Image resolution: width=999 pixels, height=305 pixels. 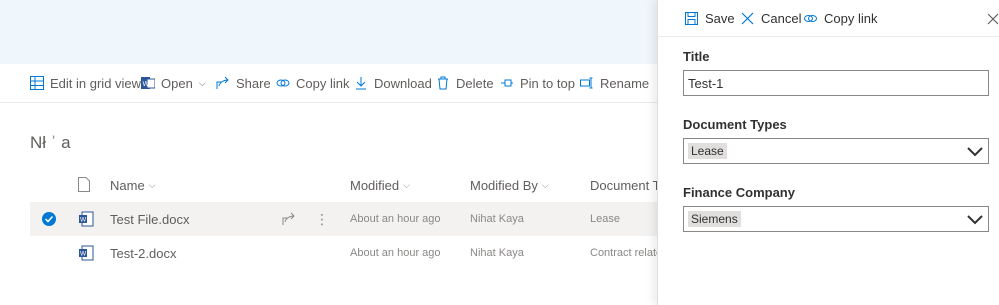 What do you see at coordinates (691, 18) in the screenshot?
I see `save-icon` at bounding box center [691, 18].